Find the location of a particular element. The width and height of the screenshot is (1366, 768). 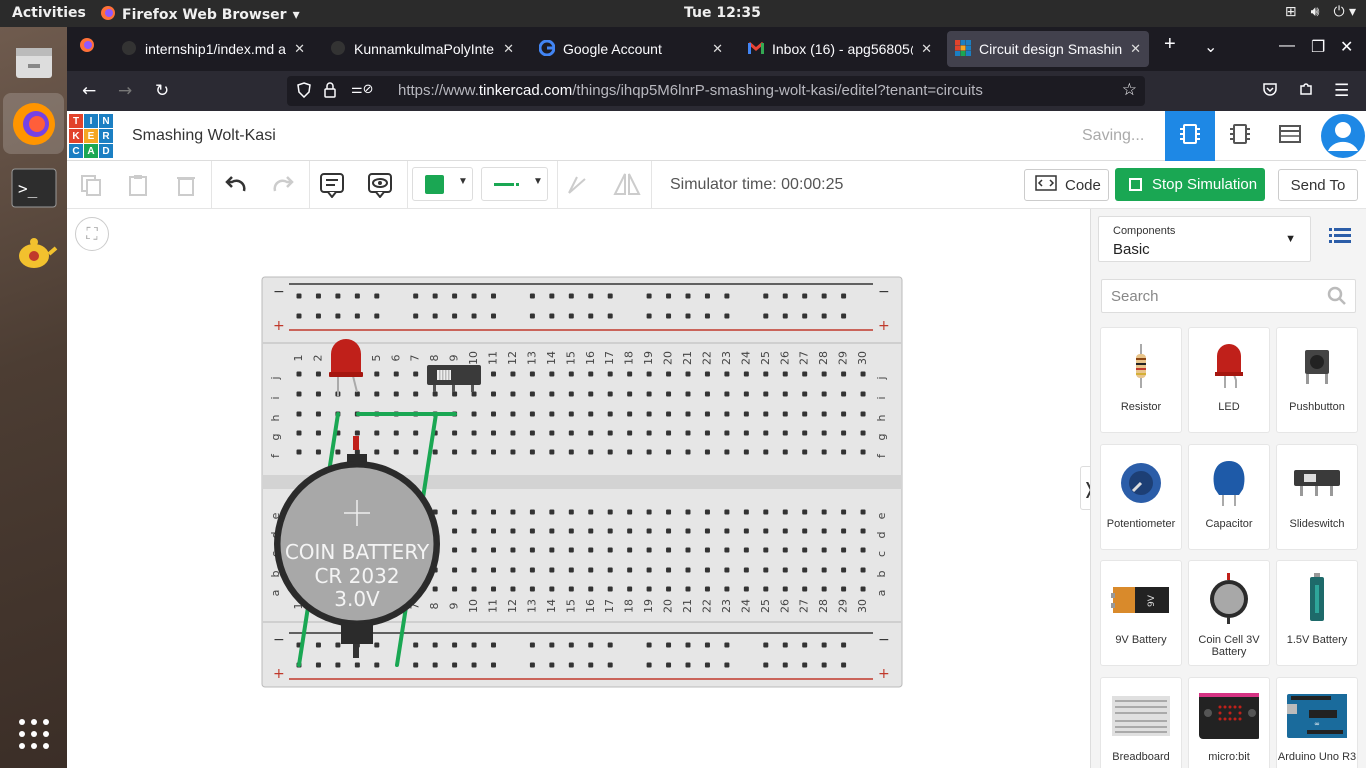

undo-icon is located at coordinates (236, 185).